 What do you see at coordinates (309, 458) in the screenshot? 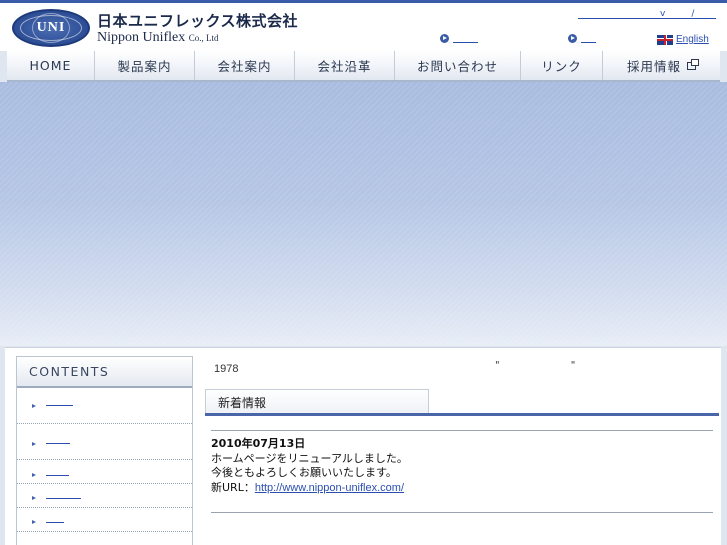
I see `news-line-1: ホームページをリニューアルしました。` at bounding box center [309, 458].